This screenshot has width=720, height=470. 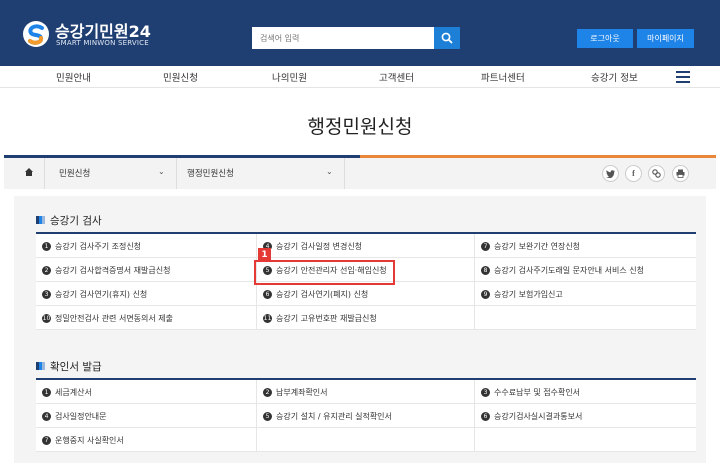 What do you see at coordinates (656, 173) in the screenshot?
I see `link-icon` at bounding box center [656, 173].